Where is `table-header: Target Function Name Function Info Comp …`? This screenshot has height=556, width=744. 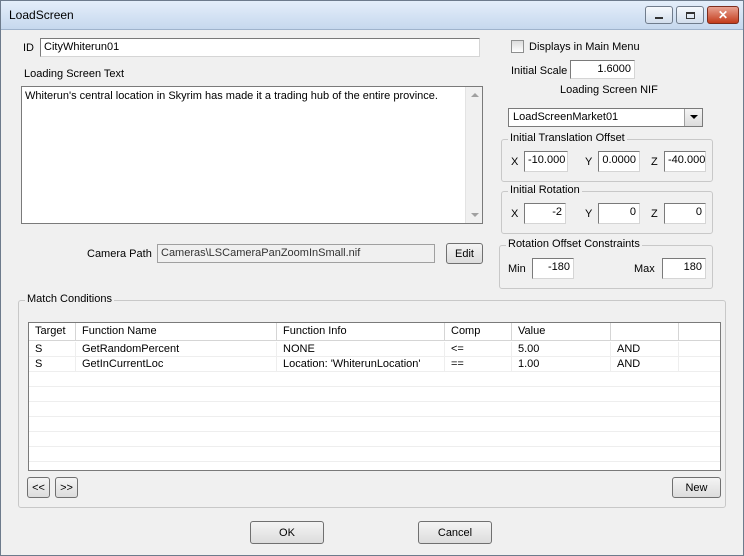
table-header: Target Function Name Function Info Comp … is located at coordinates (374, 332).